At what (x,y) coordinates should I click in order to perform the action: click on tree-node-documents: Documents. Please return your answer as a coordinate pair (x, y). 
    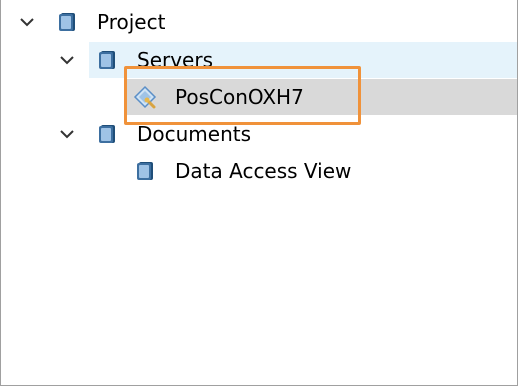
    Looking at the image, I should click on (259, 134).